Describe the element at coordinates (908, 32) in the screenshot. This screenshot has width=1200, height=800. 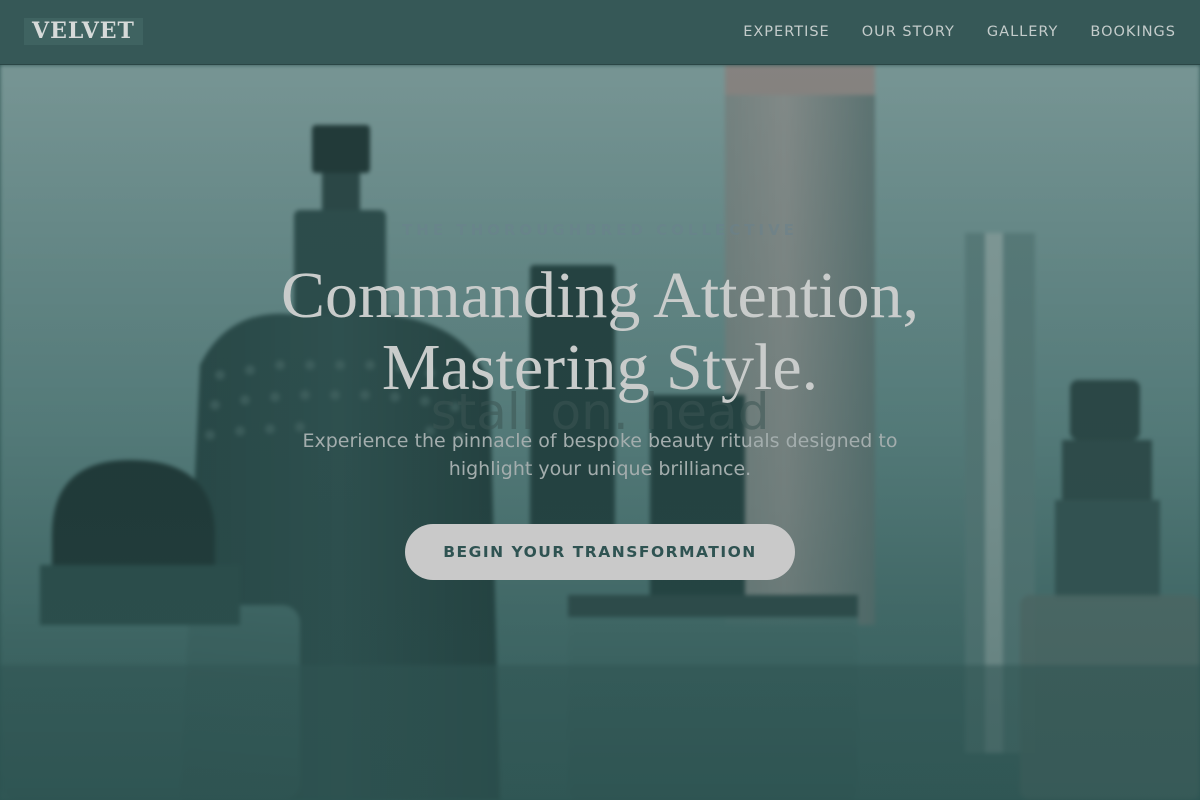
I see `nav-link-our-story: OUR STORY` at that location.